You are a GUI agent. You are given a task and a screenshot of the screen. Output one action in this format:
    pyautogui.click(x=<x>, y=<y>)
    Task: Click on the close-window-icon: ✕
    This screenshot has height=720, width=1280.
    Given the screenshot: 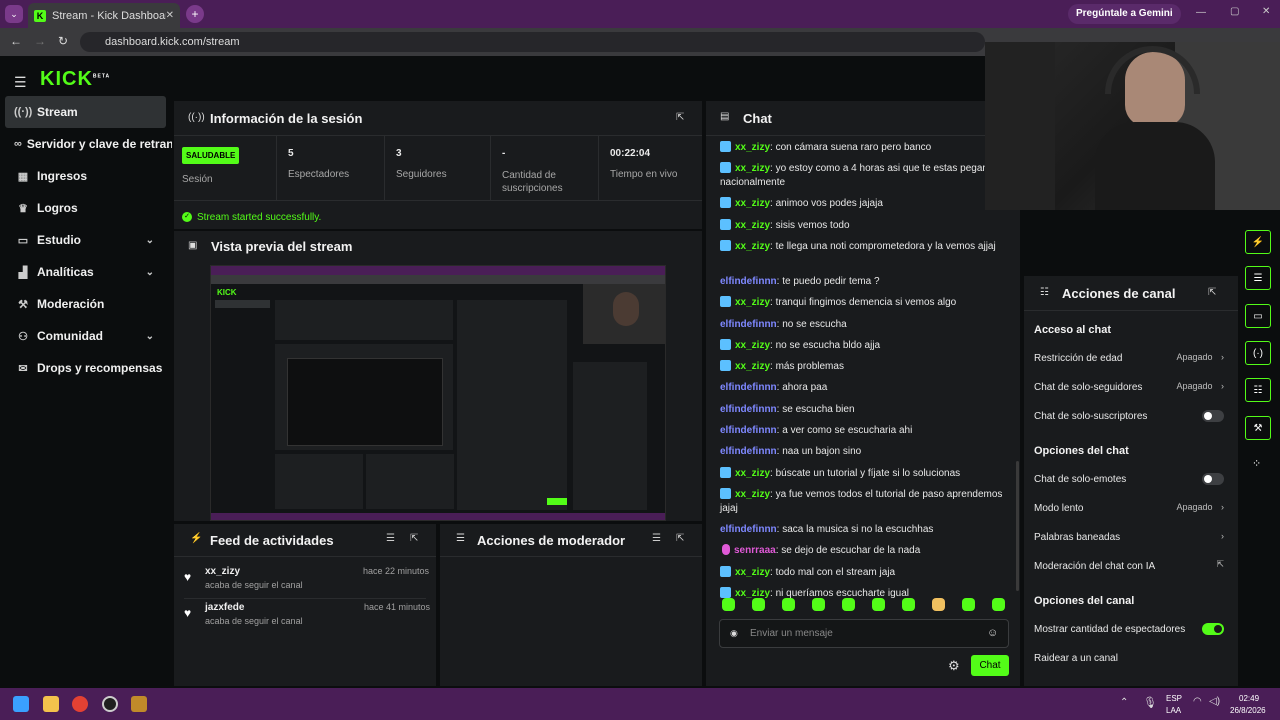 What is the action you would take?
    pyautogui.click(x=1266, y=11)
    